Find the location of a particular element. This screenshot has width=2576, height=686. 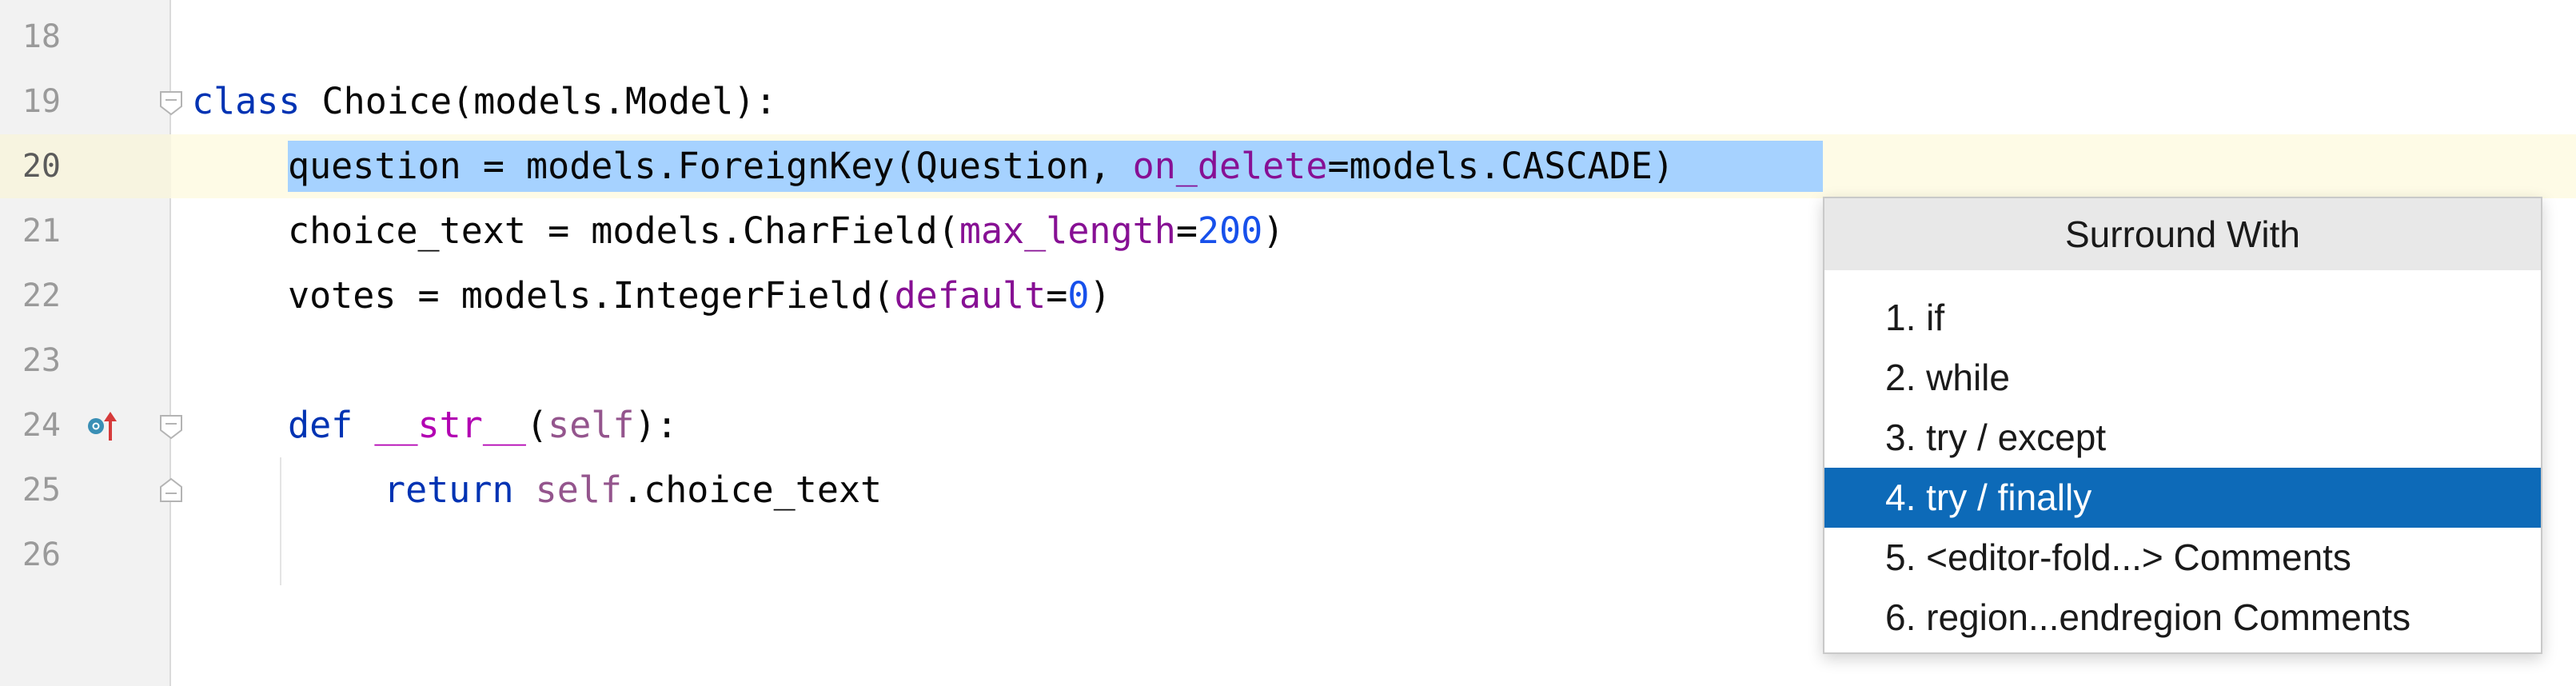

popup-item-region-comments: 6. region...endregion Comments is located at coordinates (2182, 618).